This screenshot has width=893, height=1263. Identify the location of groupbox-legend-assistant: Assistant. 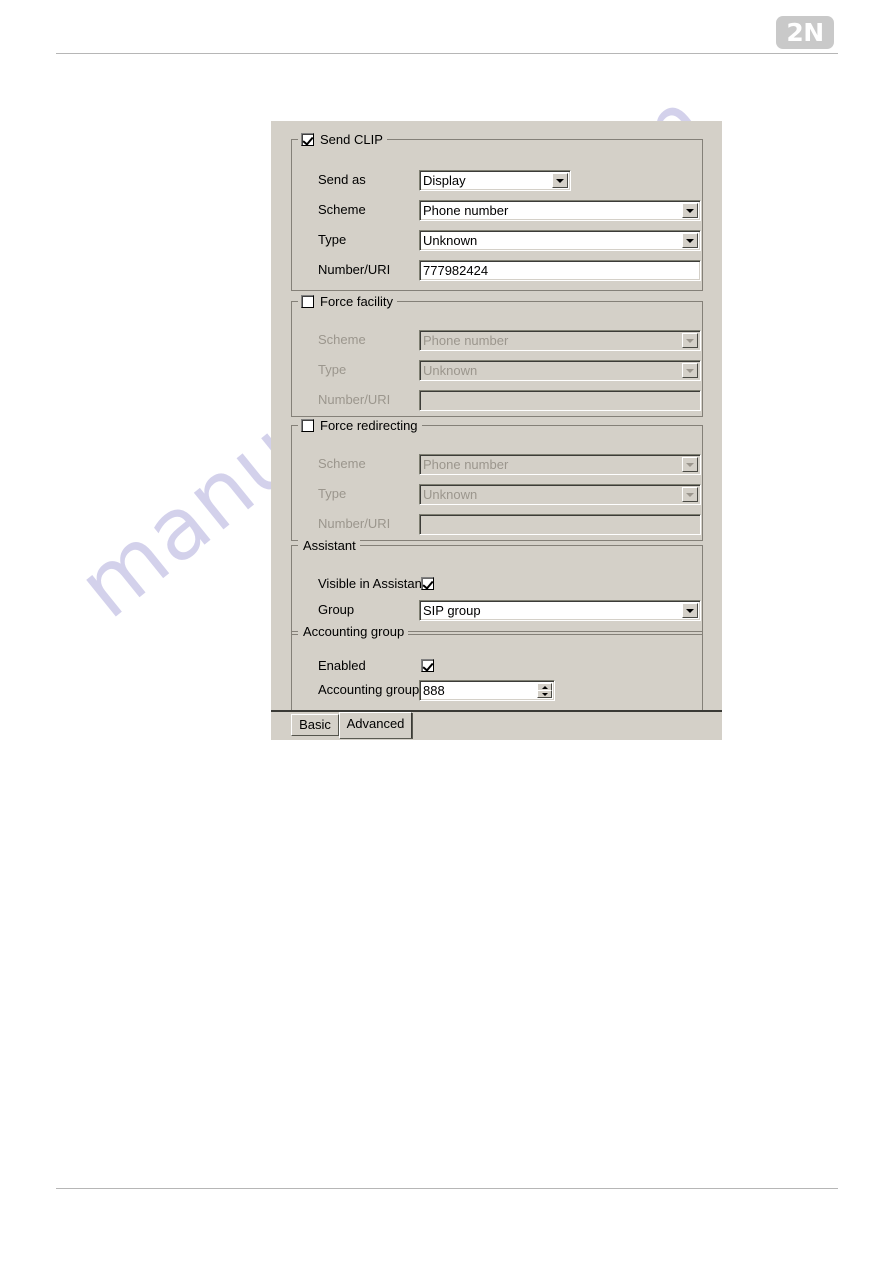
(329, 545).